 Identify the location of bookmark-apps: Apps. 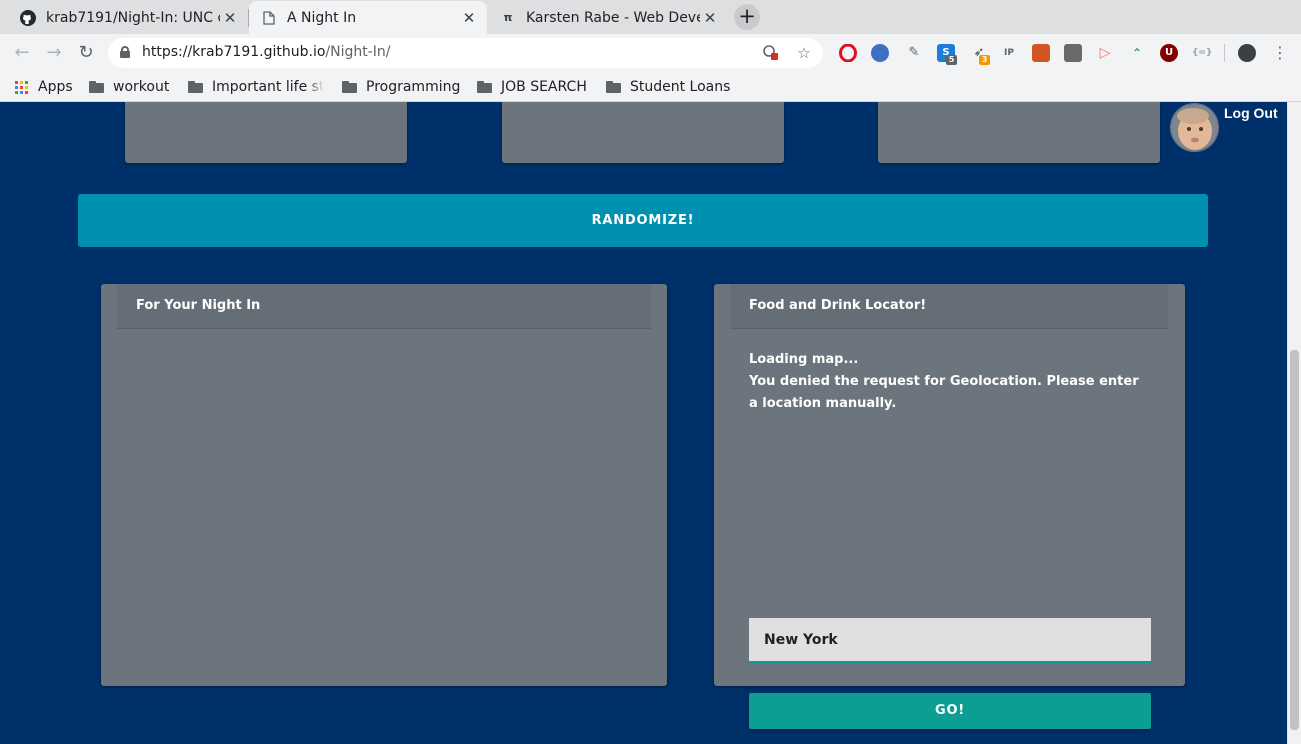
(44, 87).